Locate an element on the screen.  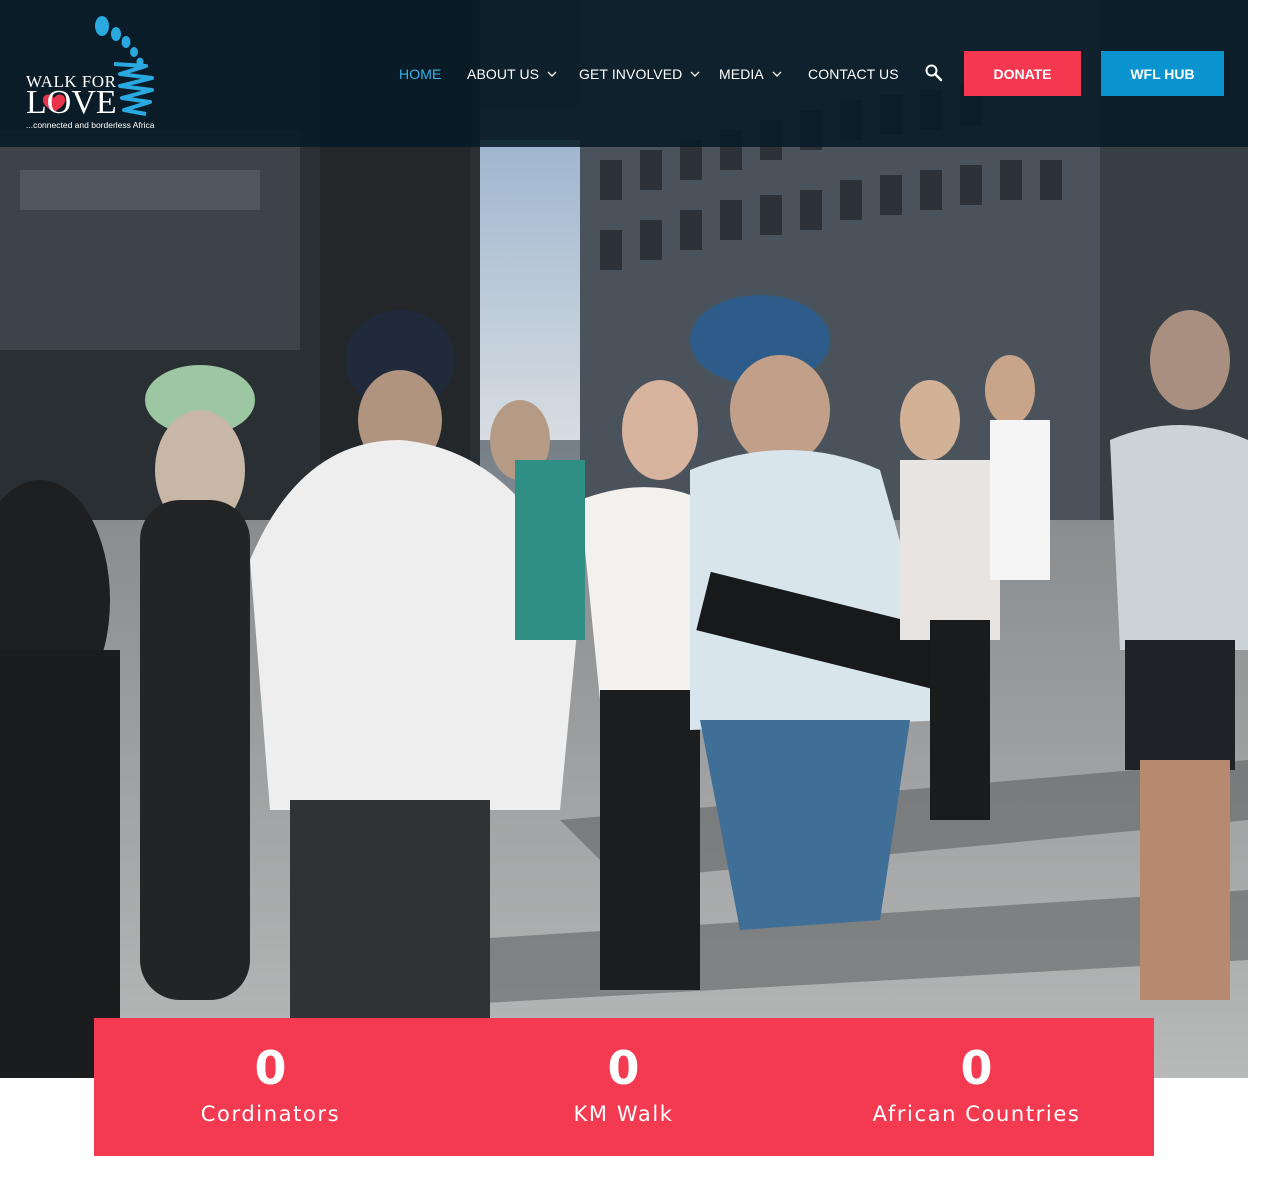
nav-item-label: HOME is located at coordinates (420, 74).